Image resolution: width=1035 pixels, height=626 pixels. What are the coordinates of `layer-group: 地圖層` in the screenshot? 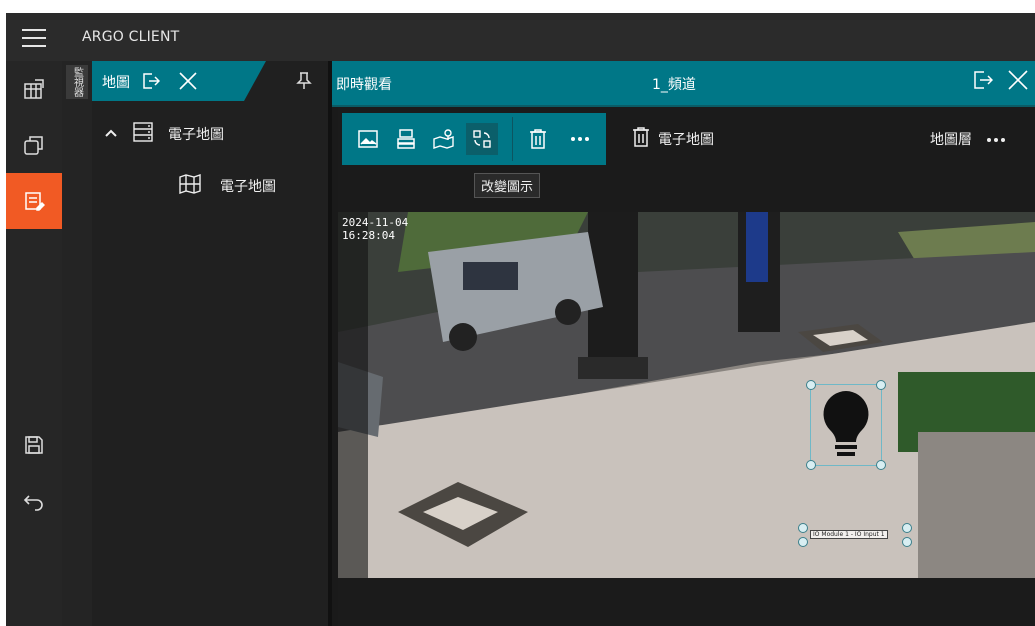 It's located at (968, 139).